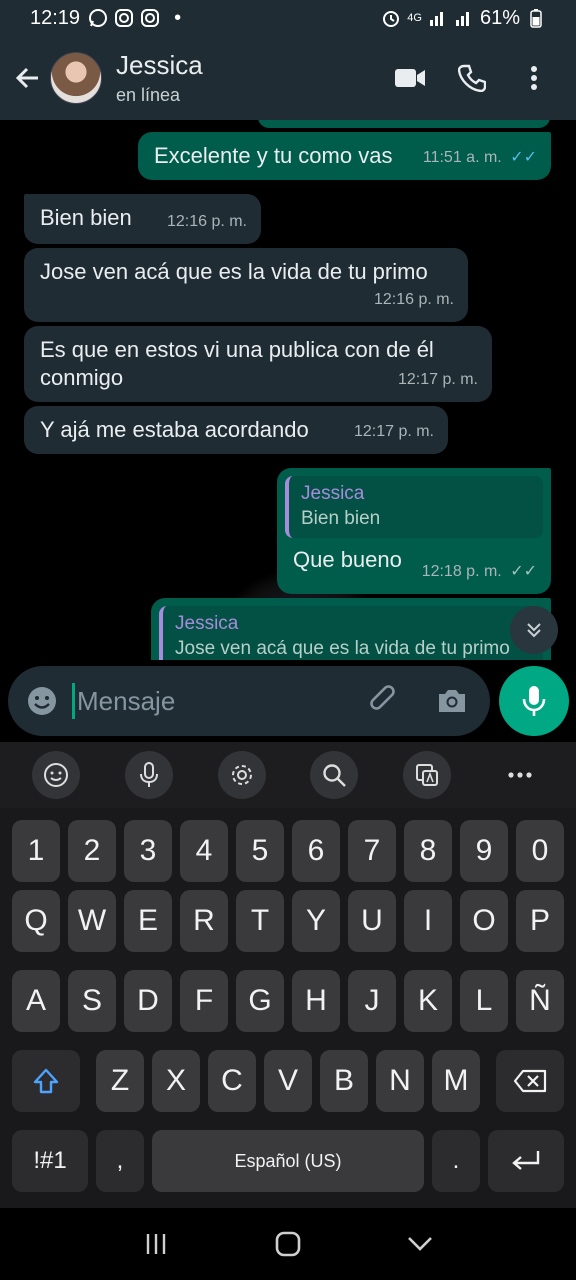 The width and height of the screenshot is (576, 1280). What do you see at coordinates (344, 1081) in the screenshot?
I see `key-b: B` at bounding box center [344, 1081].